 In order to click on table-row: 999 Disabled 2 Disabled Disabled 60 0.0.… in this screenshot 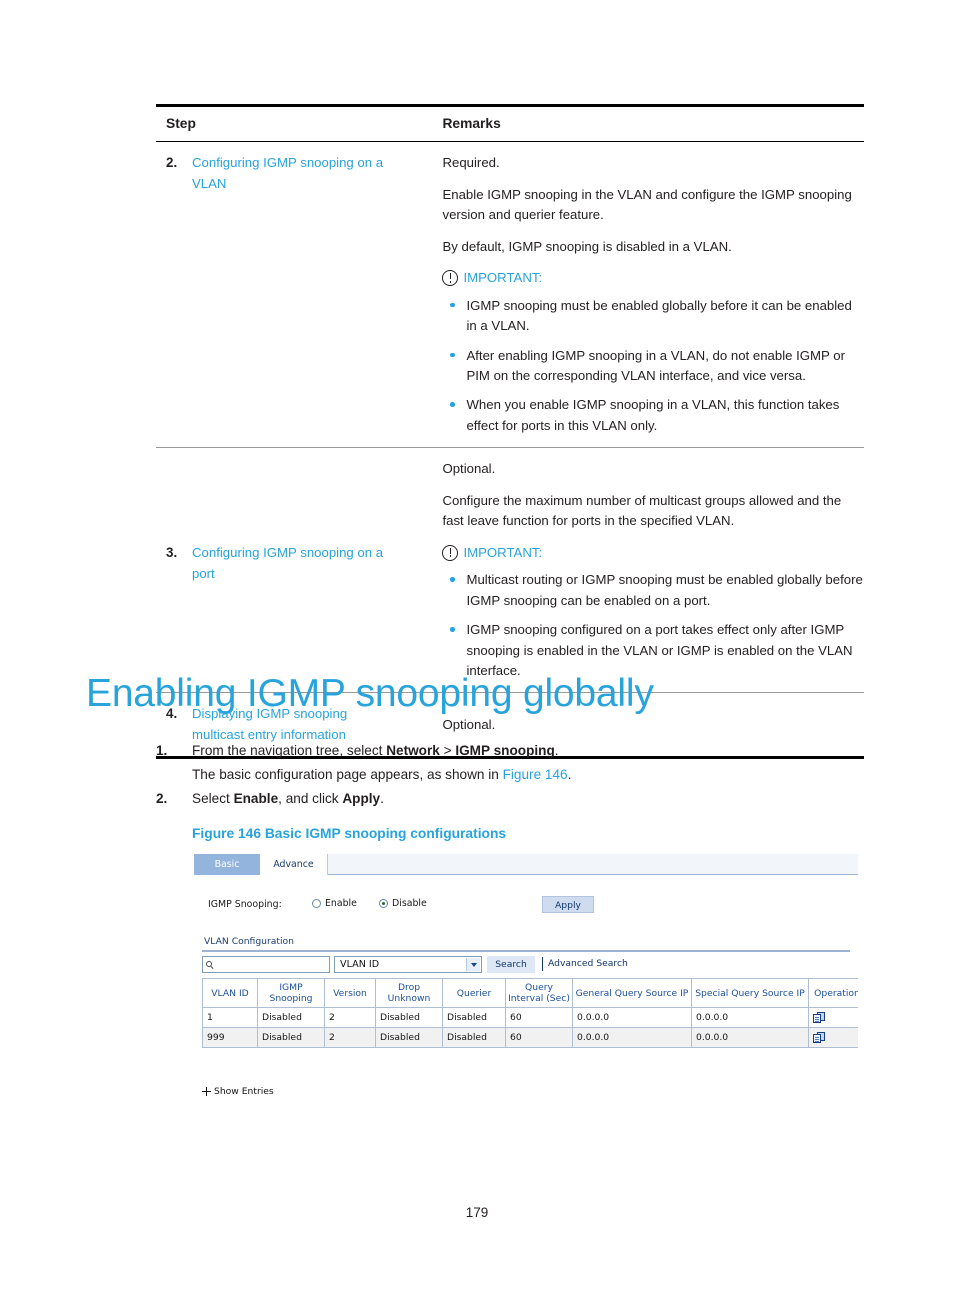, I will do `click(530, 1038)`.